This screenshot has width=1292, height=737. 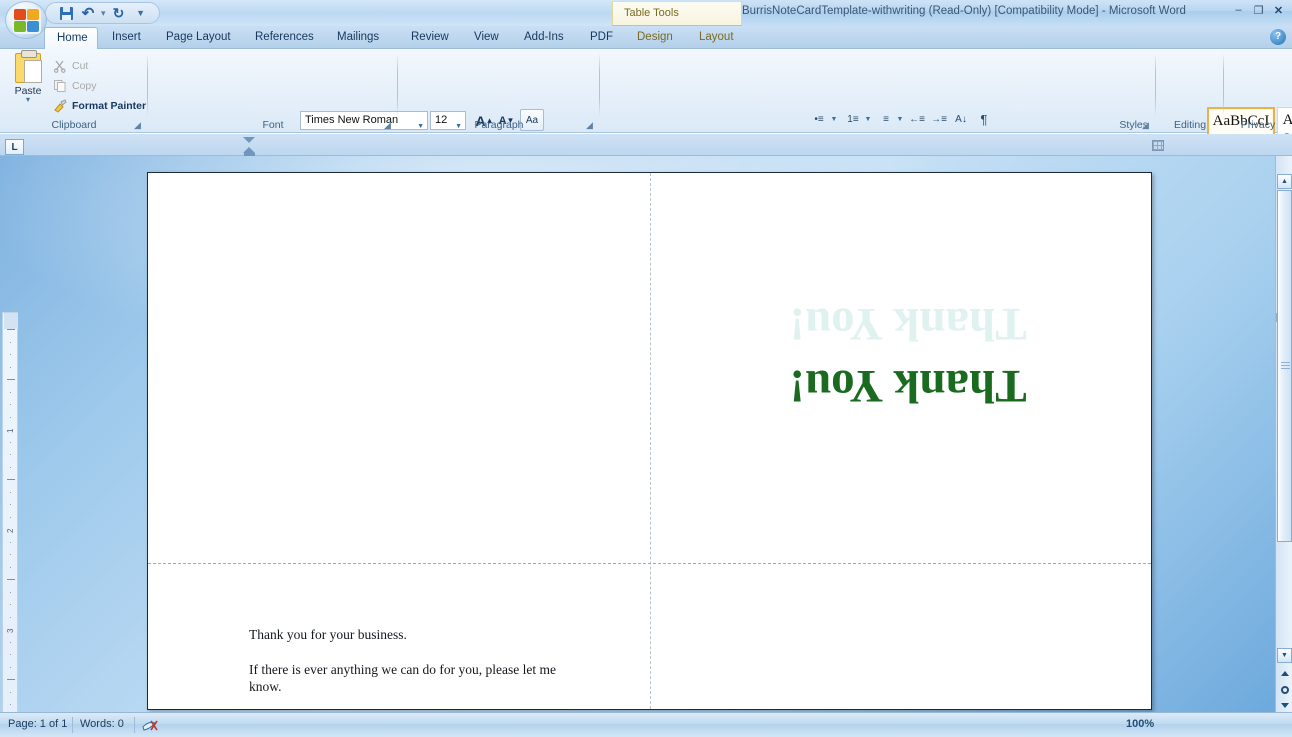 What do you see at coordinates (14, 147) in the screenshot?
I see `tab-selector-button: L` at bounding box center [14, 147].